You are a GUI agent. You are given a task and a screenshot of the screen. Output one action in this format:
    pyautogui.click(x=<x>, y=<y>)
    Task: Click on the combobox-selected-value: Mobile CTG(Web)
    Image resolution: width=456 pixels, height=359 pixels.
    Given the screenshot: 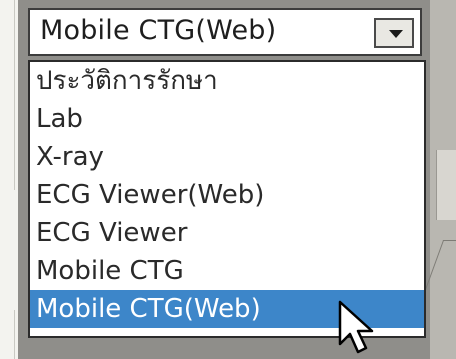 What is the action you would take?
    pyautogui.click(x=158, y=30)
    